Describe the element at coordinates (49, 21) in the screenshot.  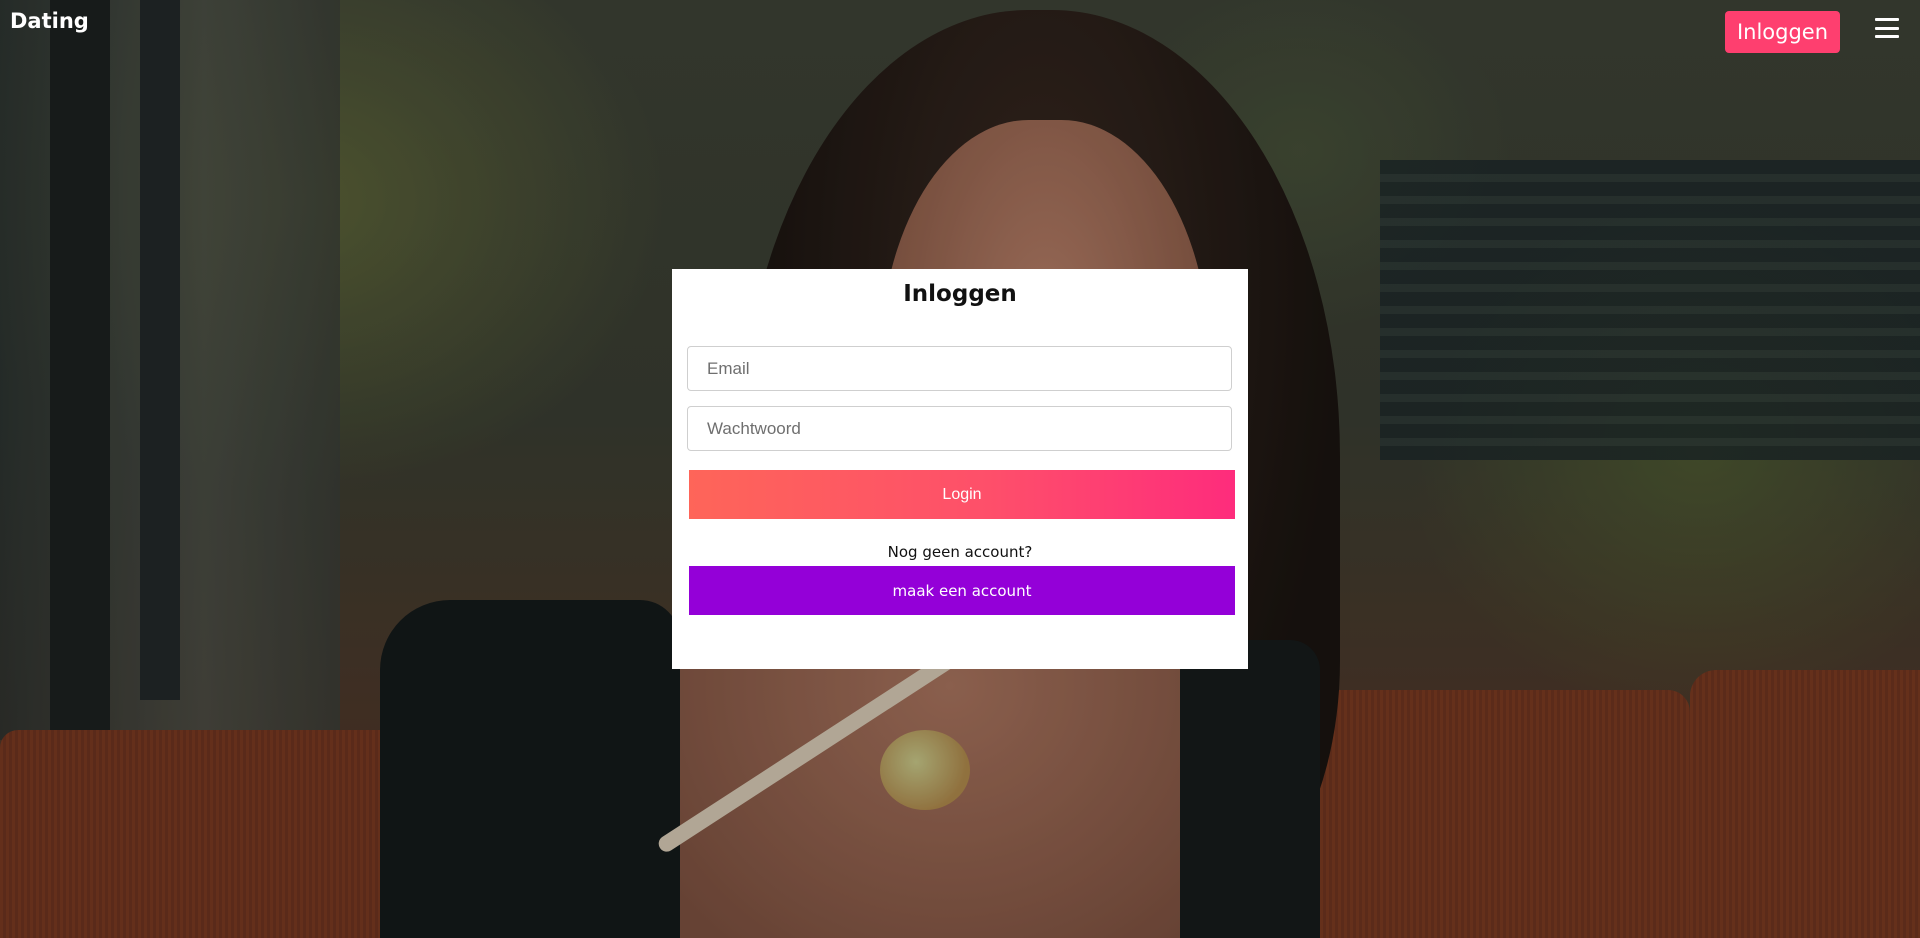
I see `brand-logo: Dating` at that location.